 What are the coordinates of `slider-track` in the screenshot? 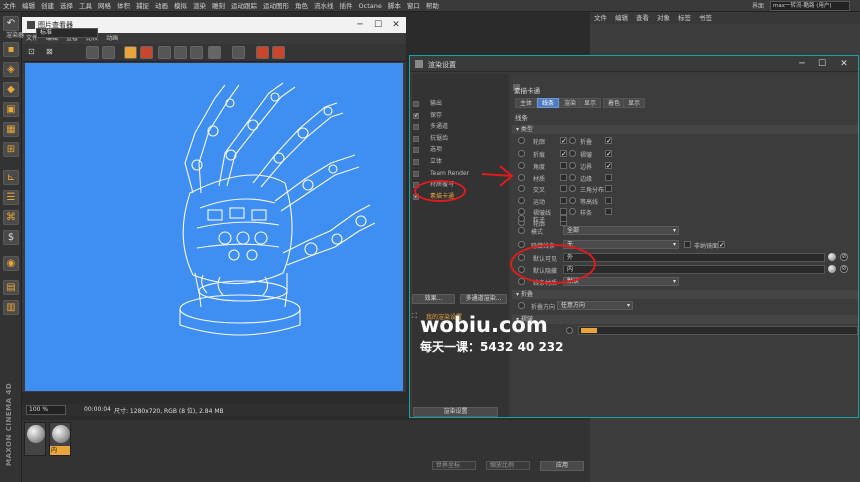 It's located at (718, 330).